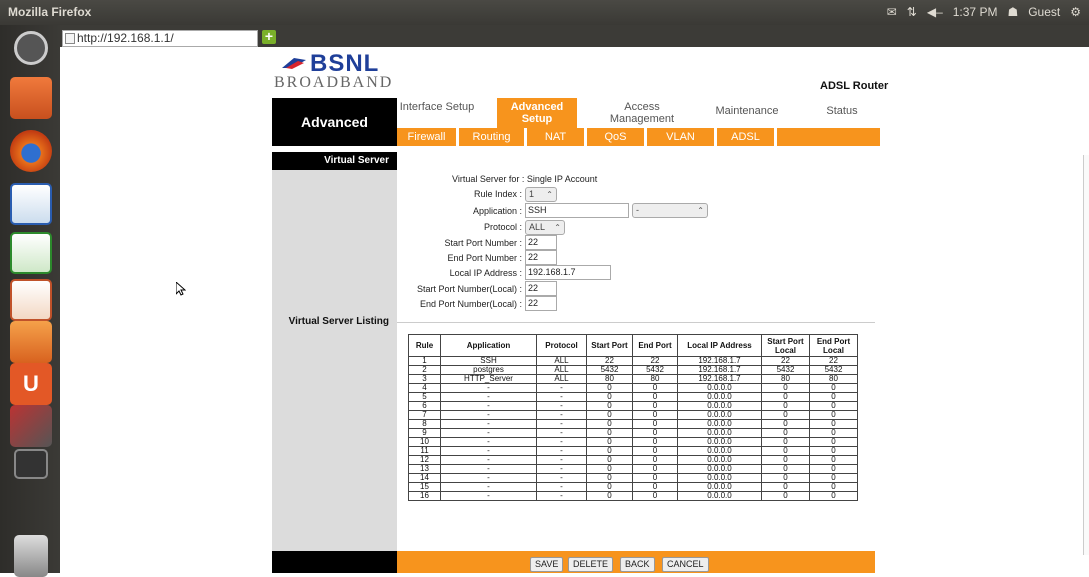 The width and height of the screenshot is (1089, 577). Describe the element at coordinates (975, 12) in the screenshot. I see `clock: 1:37 PM` at that location.